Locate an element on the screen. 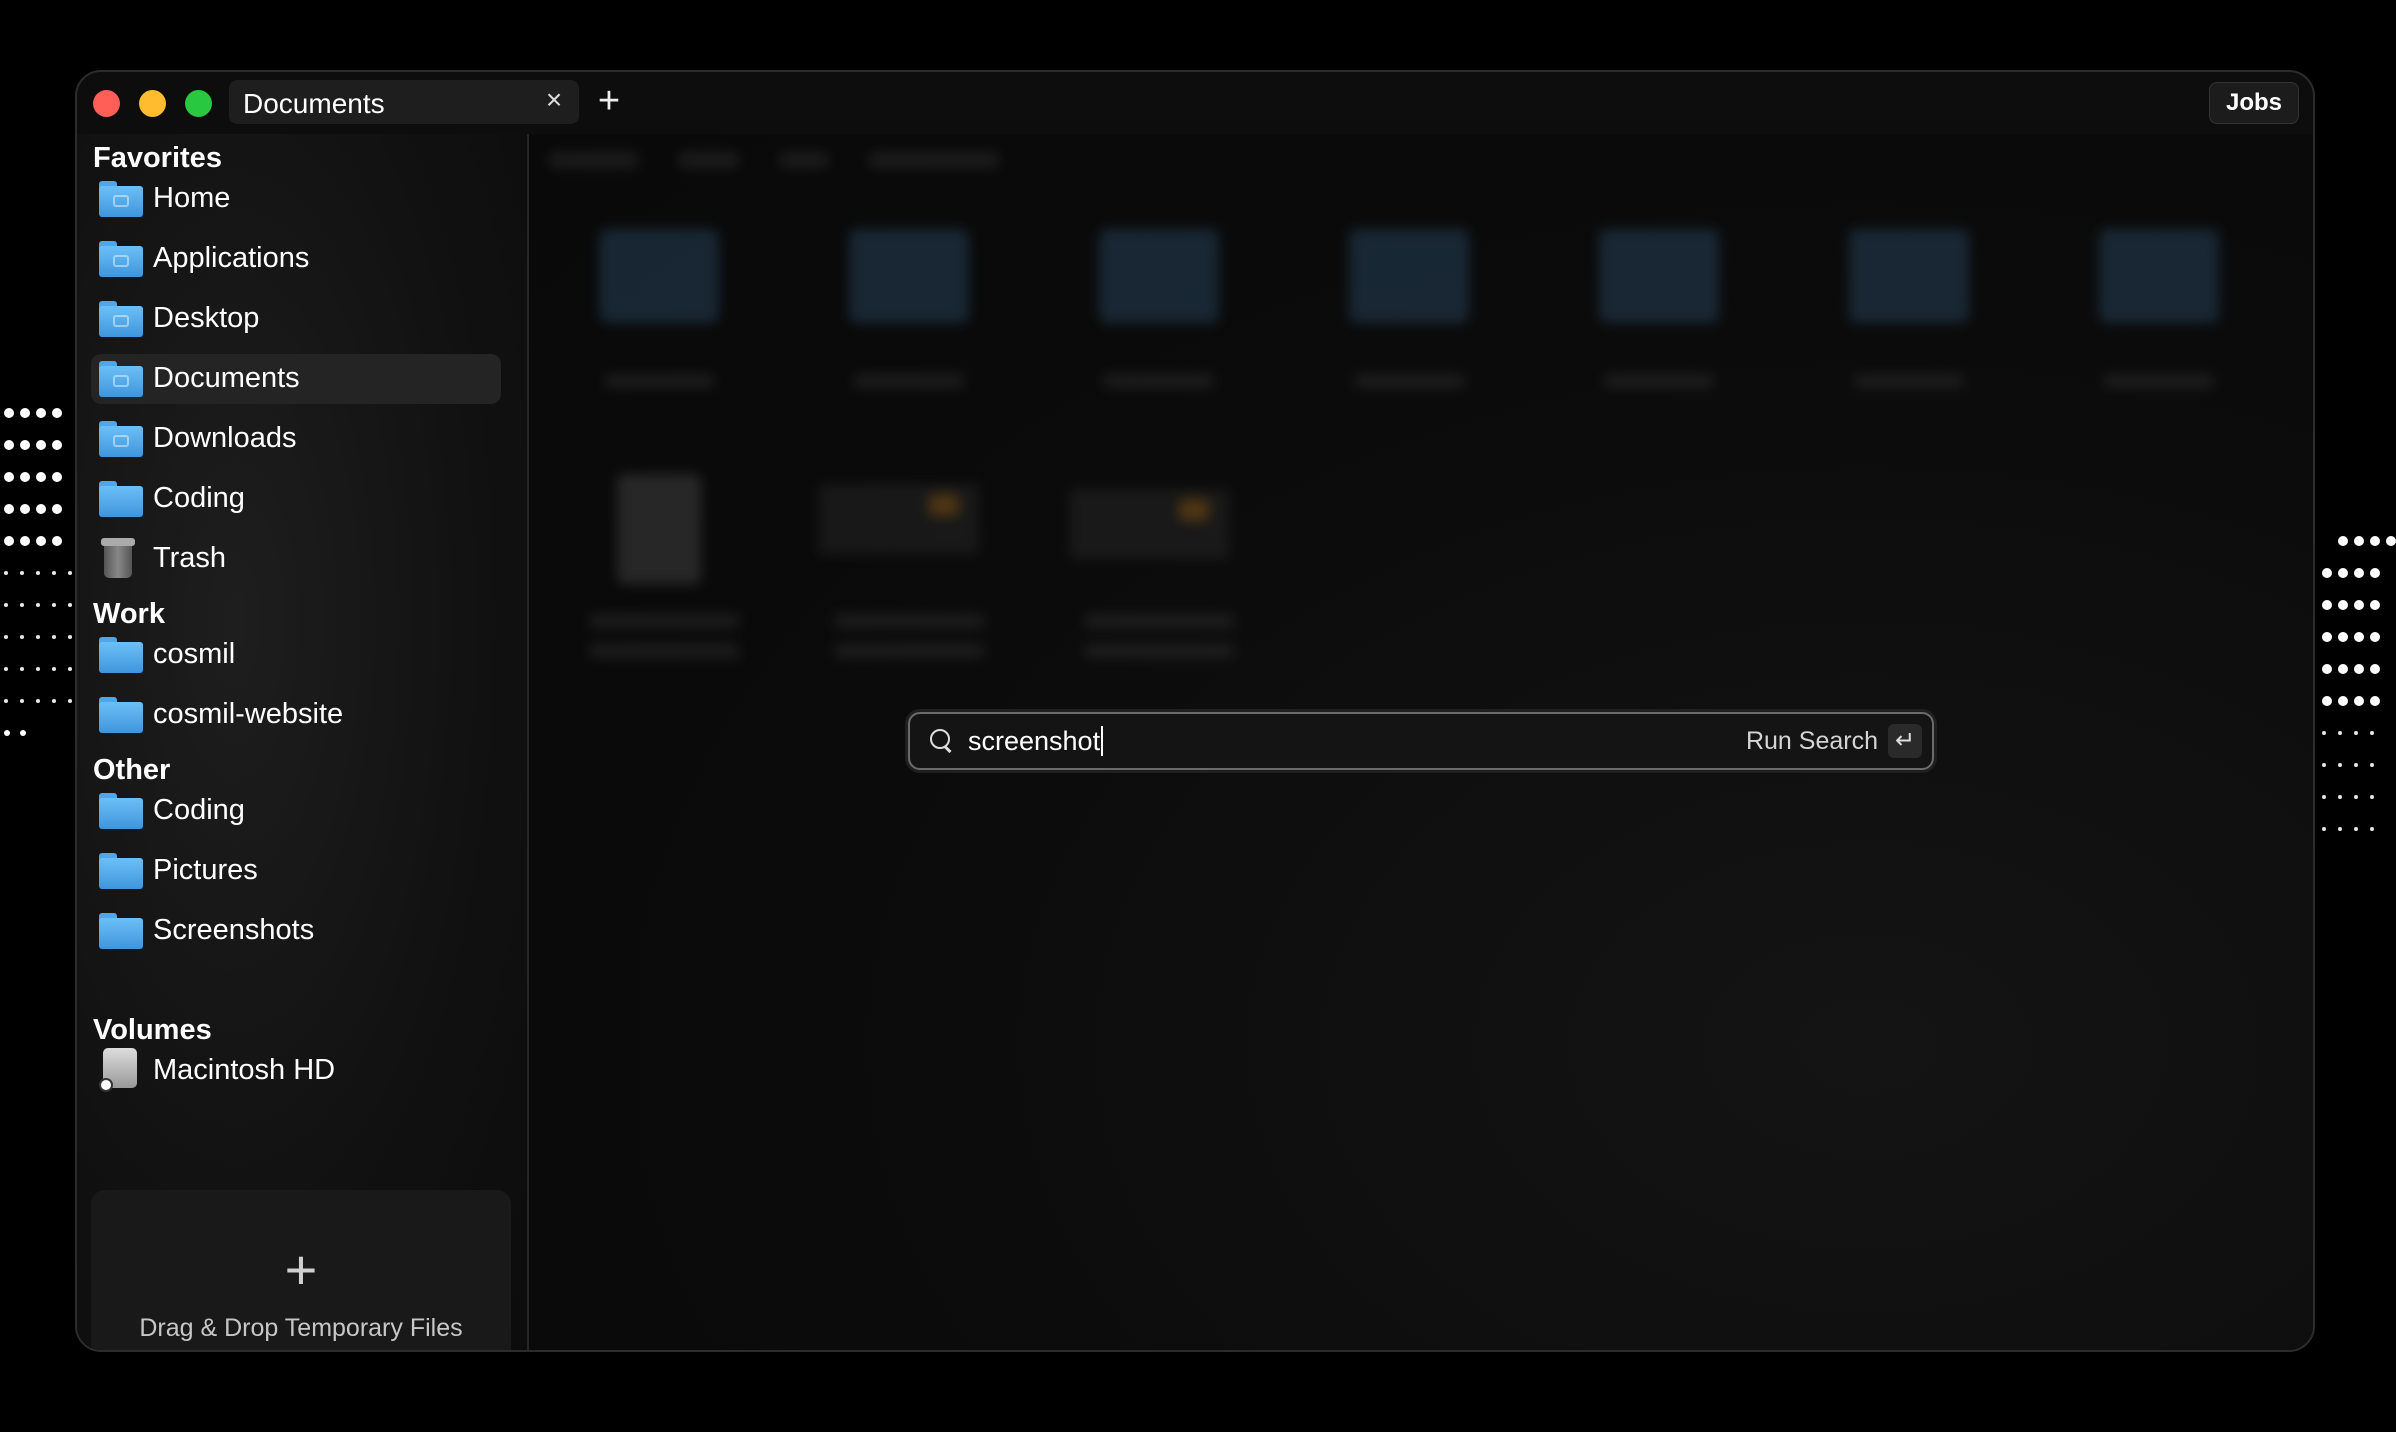  sidebar-item-coding-other: Coding is located at coordinates (296, 811).